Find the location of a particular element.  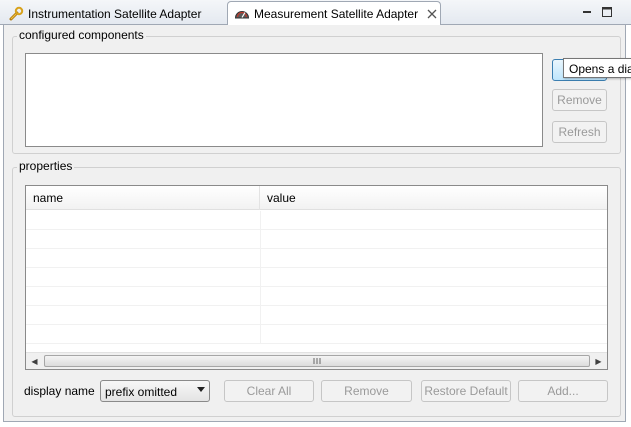

scroll-right-icon: ▶ is located at coordinates (598, 361).